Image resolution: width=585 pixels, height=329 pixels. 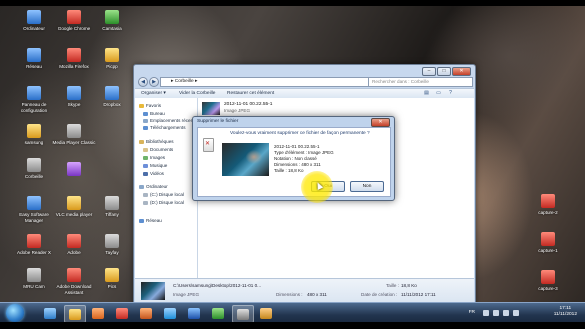 I want to click on desktop-icon-control-panel: Panneau de configuration, so click(x=34, y=99).